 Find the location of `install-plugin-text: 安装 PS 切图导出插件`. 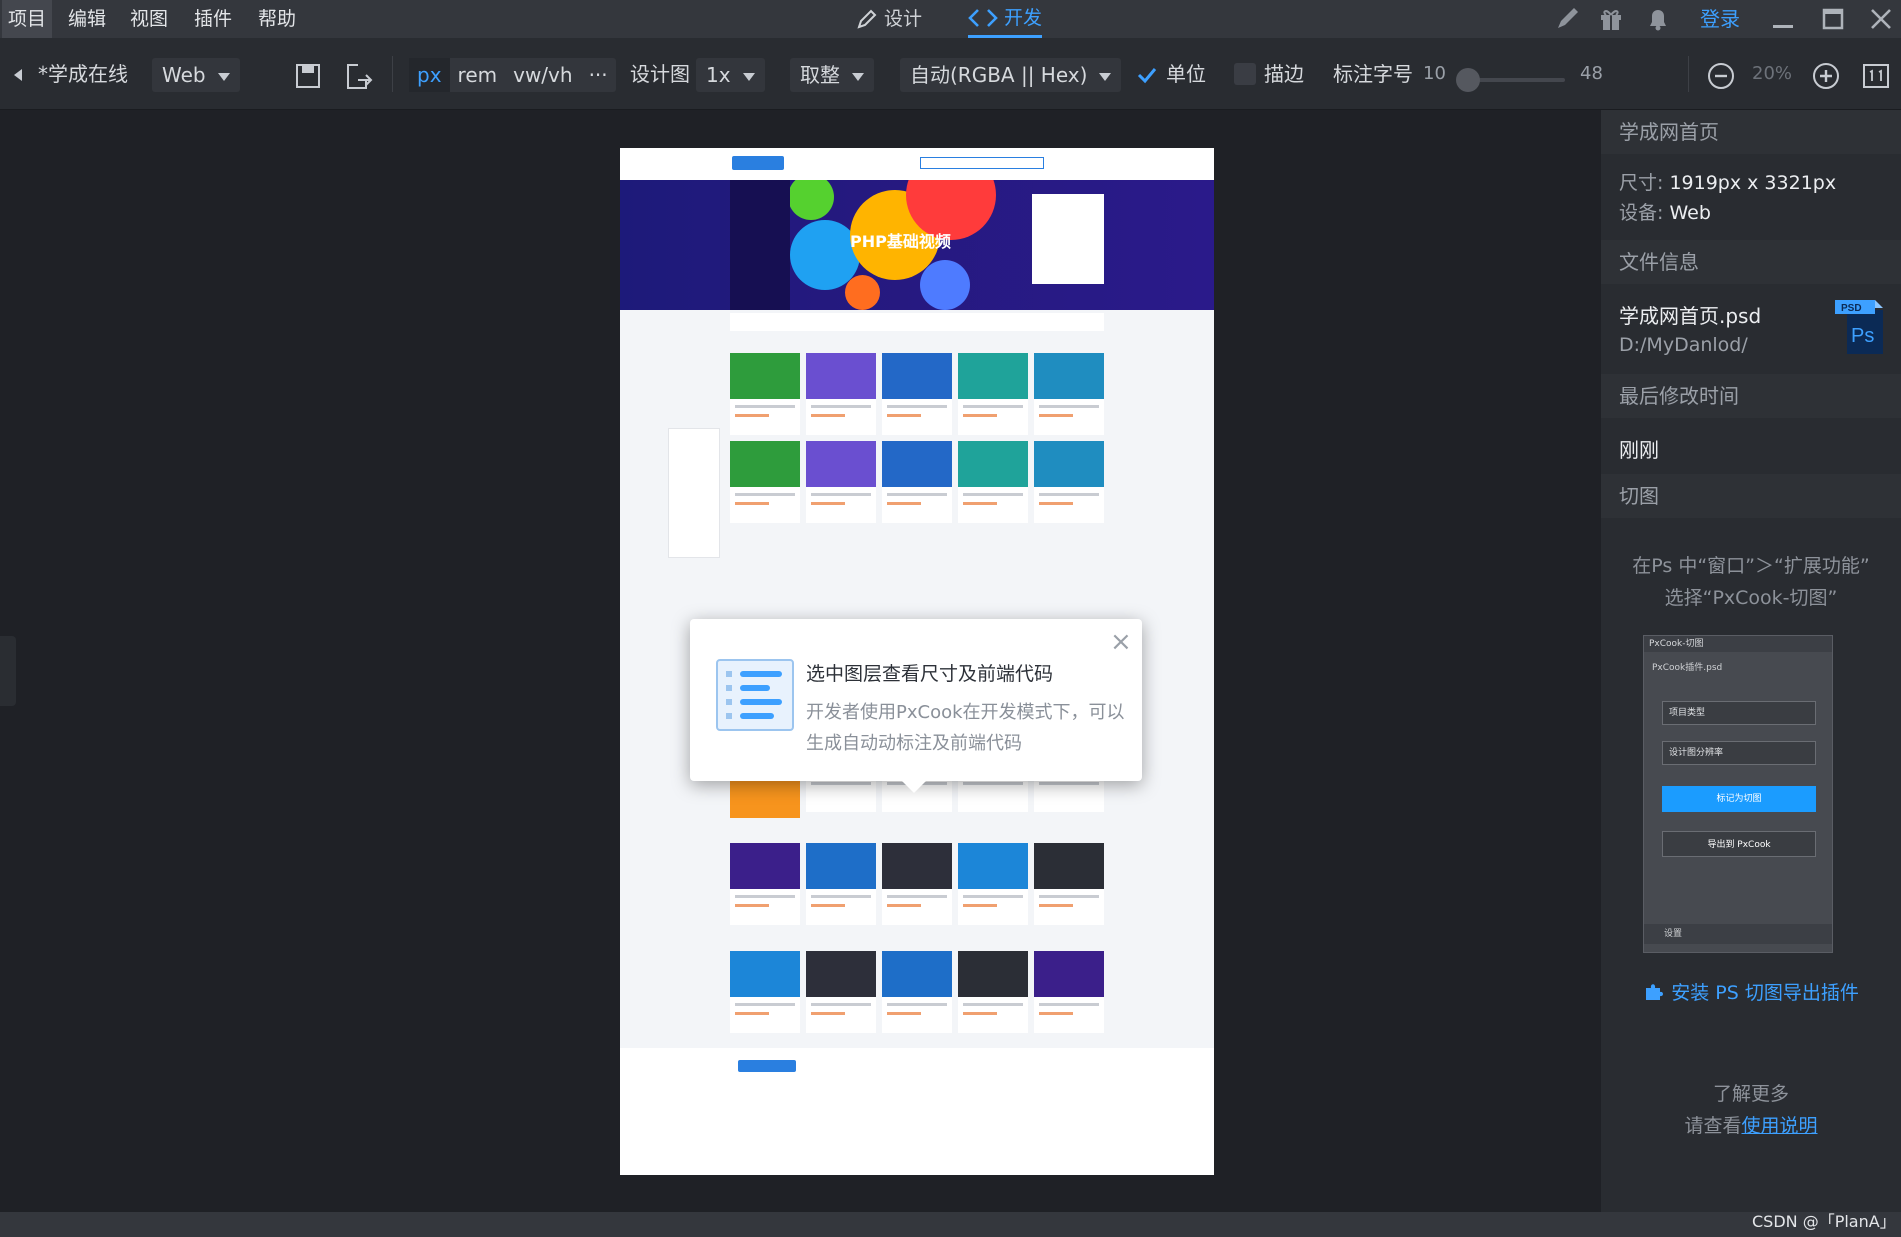

install-plugin-text: 安装 PS 切图导出插件 is located at coordinates (1765, 993).